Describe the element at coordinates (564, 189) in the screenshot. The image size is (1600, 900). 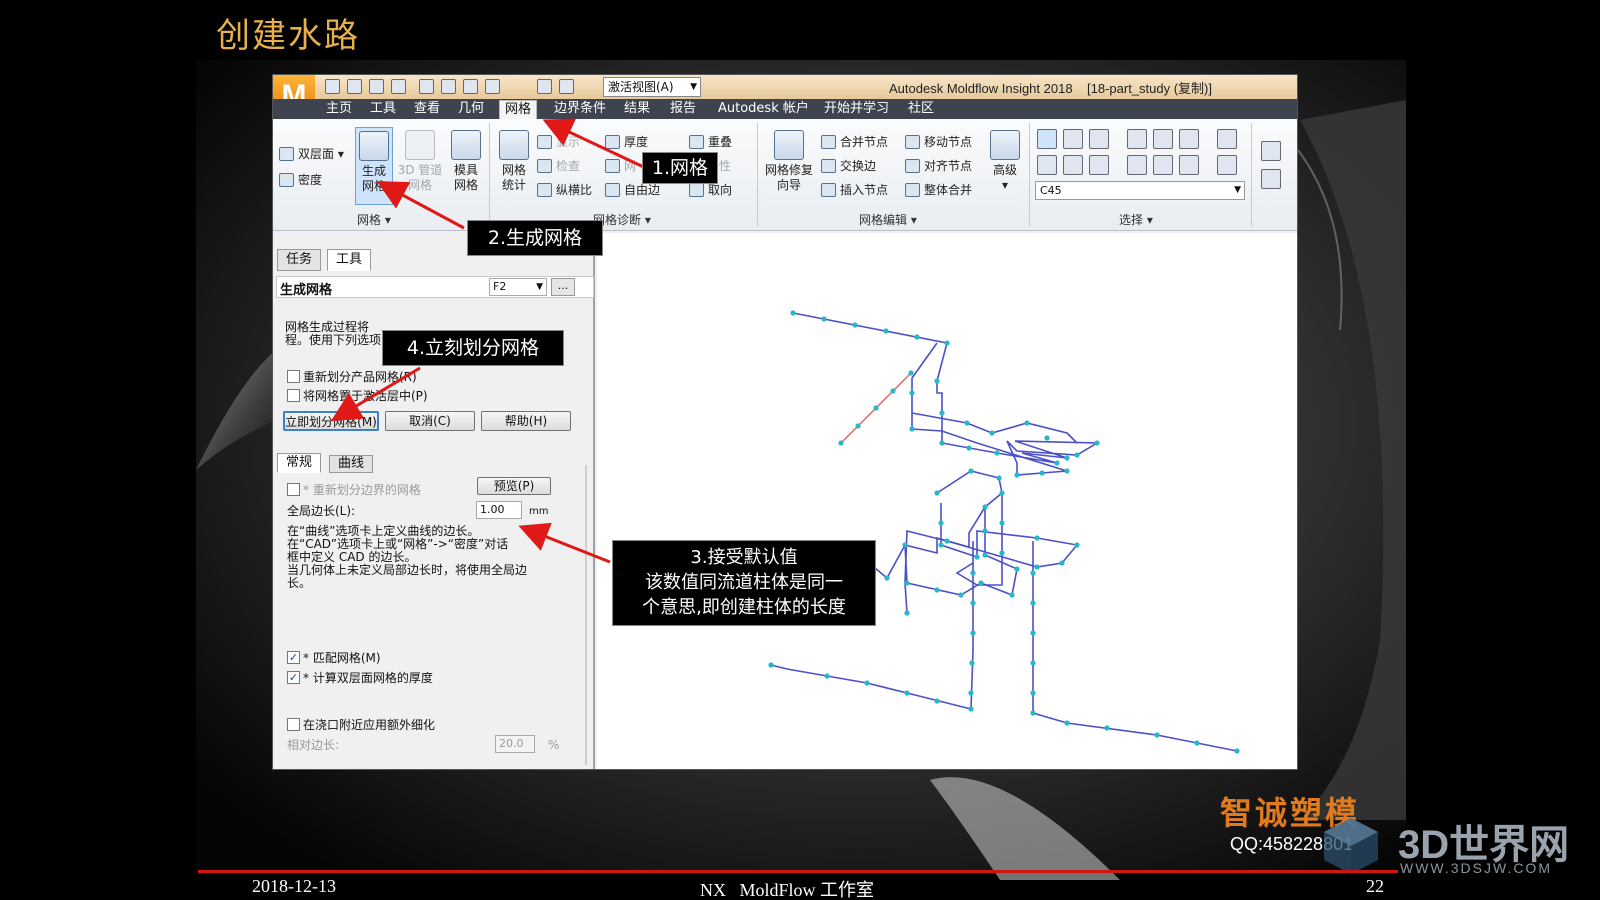
I see `aspect-ratio-button: 纵横比` at that location.